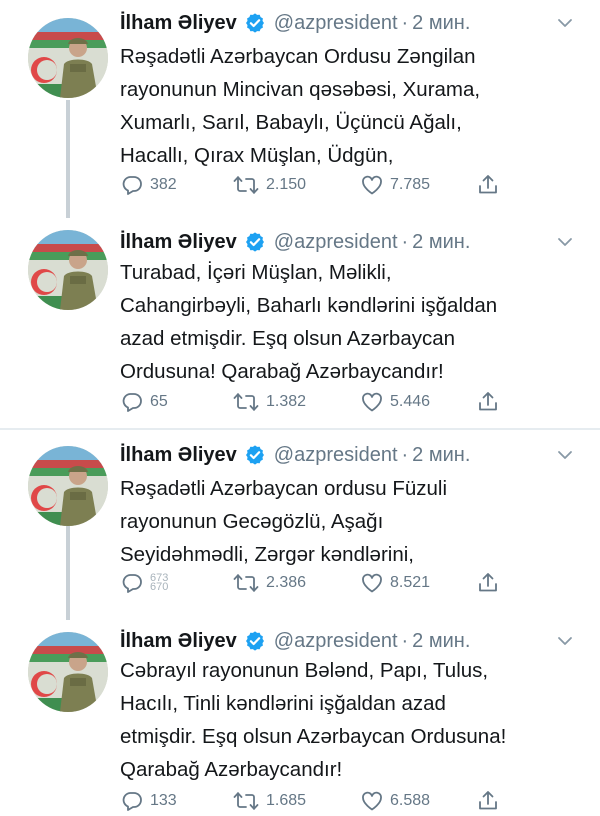  Describe the element at coordinates (159, 401) in the screenshot. I see `reply-count: 65` at that location.